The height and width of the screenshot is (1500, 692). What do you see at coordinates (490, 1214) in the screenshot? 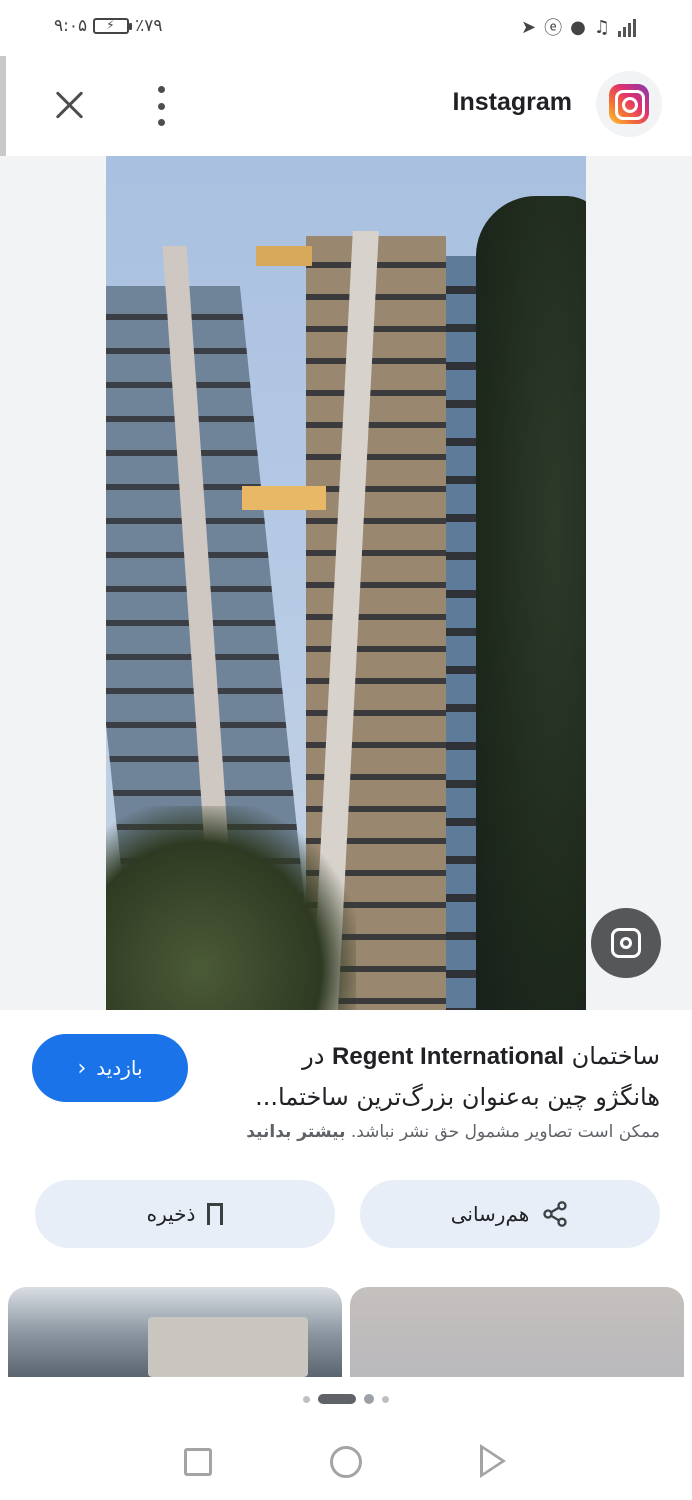
I see `share-label: هم‌رسانی` at bounding box center [490, 1214].